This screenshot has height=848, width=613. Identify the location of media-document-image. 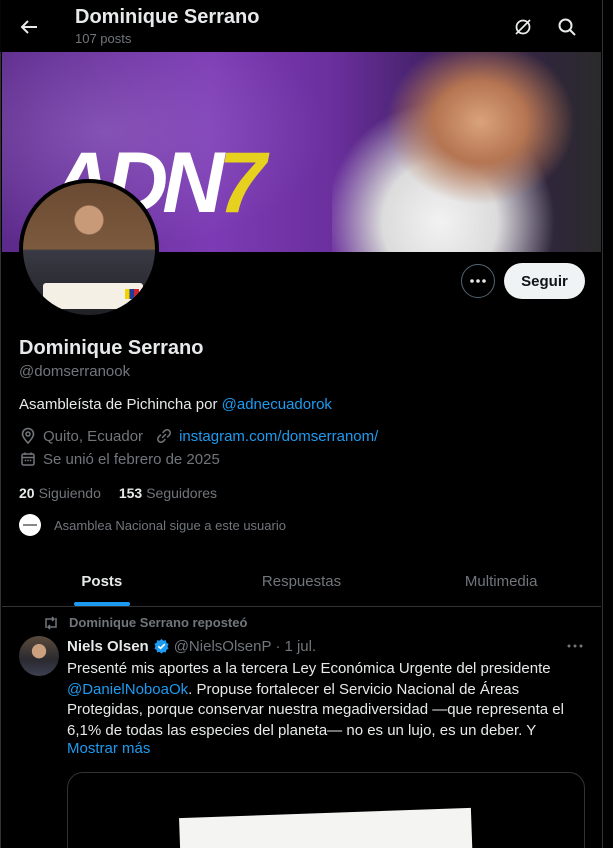
(326, 827).